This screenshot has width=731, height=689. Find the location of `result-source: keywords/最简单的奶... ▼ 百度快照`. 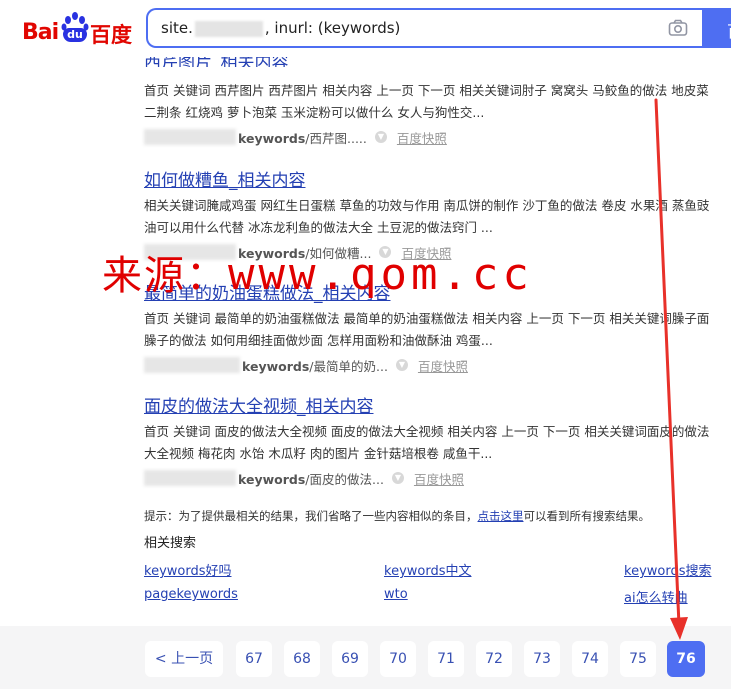

result-source: keywords/最简单的奶... ▼ 百度快照 is located at coordinates (429, 365).